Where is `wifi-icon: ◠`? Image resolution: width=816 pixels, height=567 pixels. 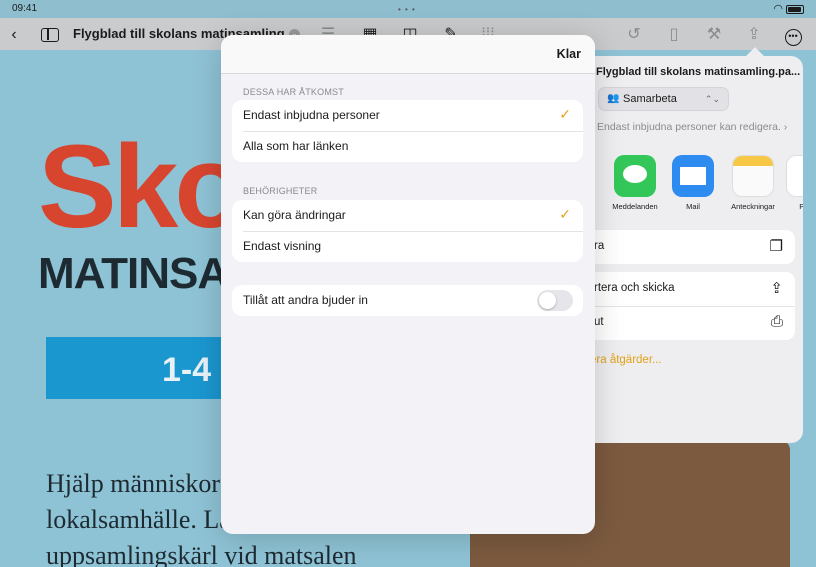
wifi-icon: ◠ is located at coordinates (778, 9).